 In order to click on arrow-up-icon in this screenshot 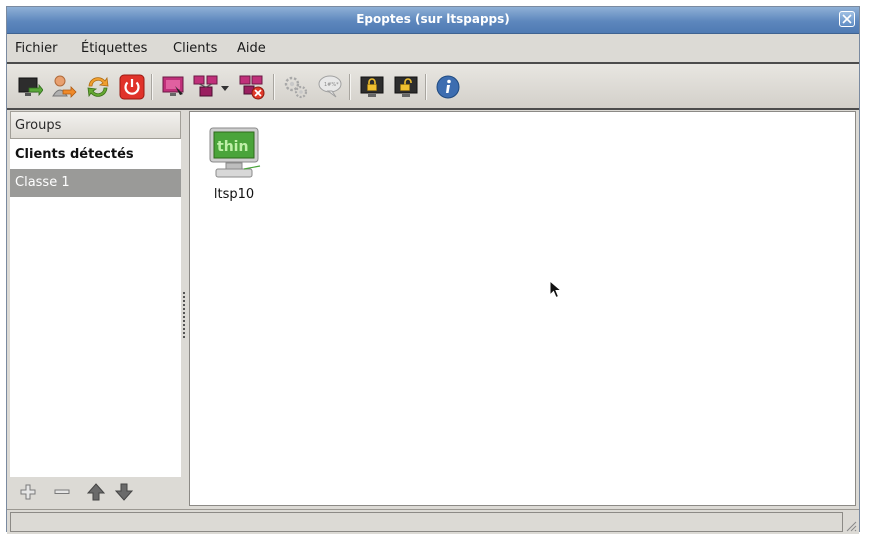, I will do `click(96, 492)`.